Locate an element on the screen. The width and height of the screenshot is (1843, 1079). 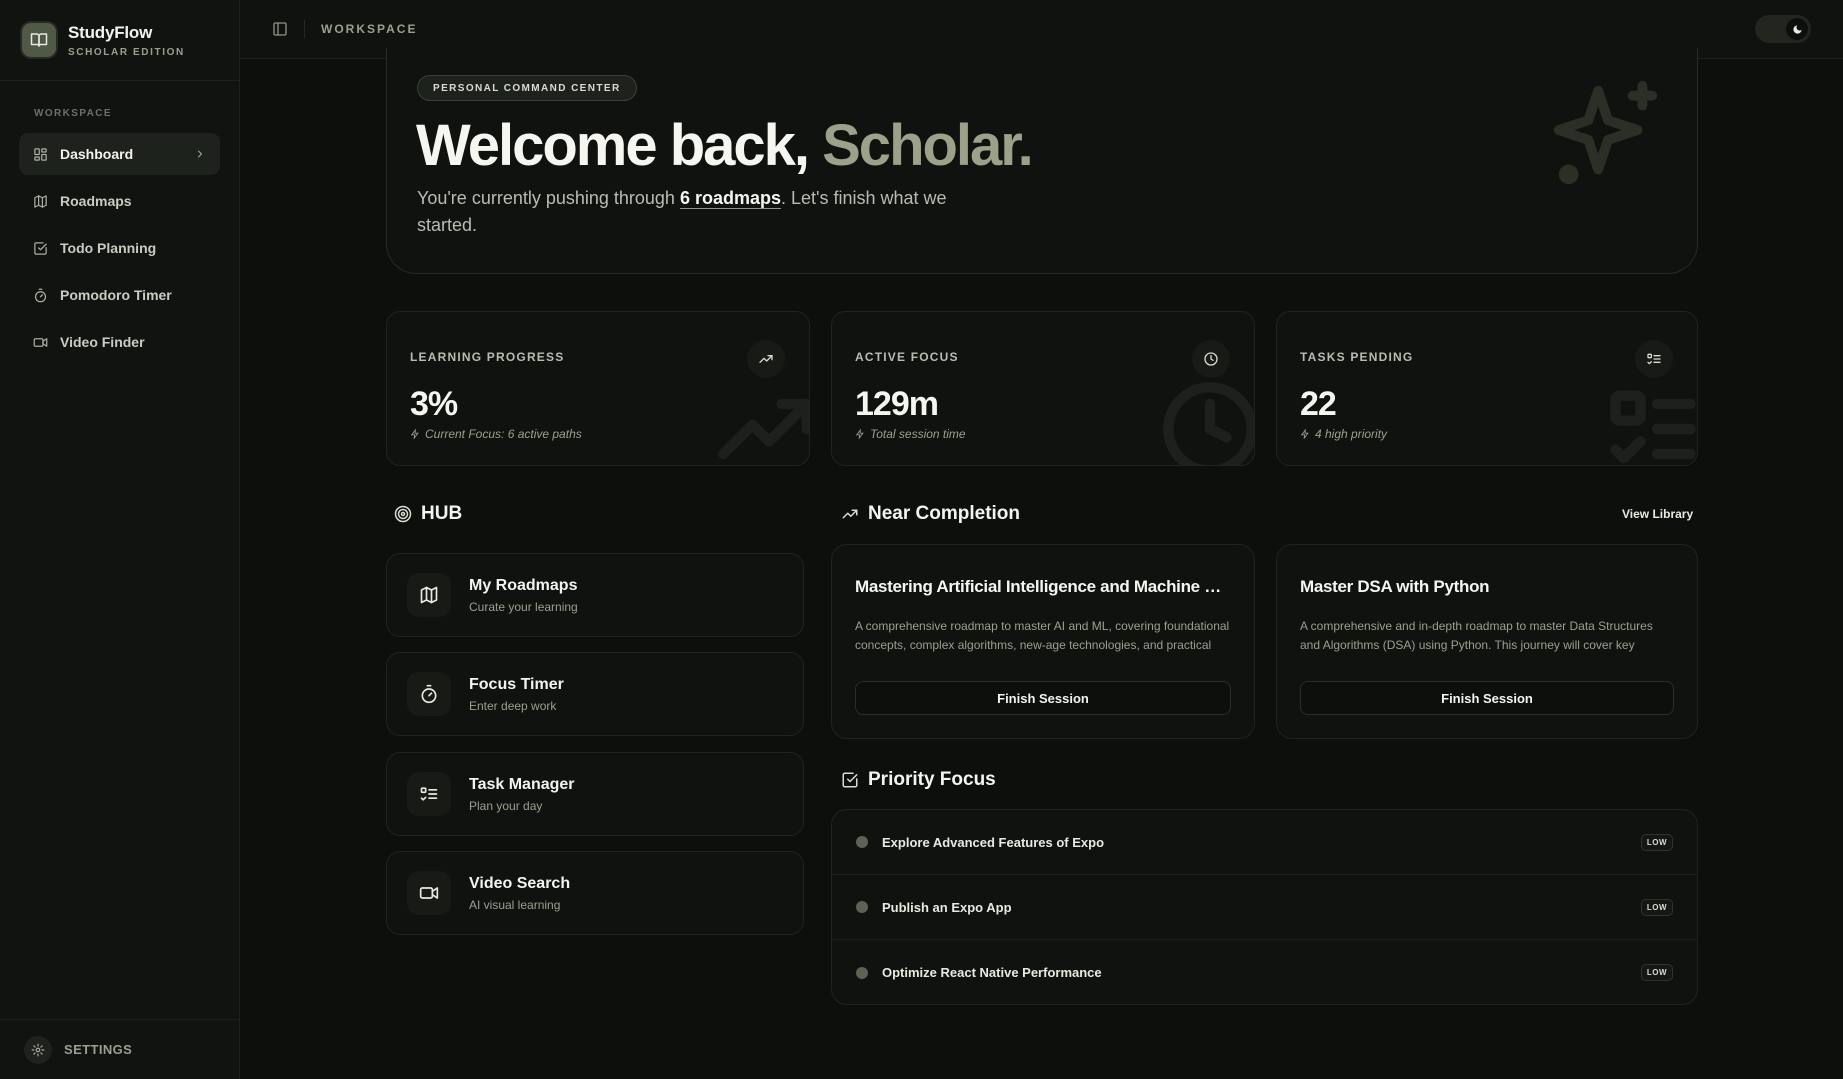
nav-section-label: WORKSPACE is located at coordinates (73, 113).